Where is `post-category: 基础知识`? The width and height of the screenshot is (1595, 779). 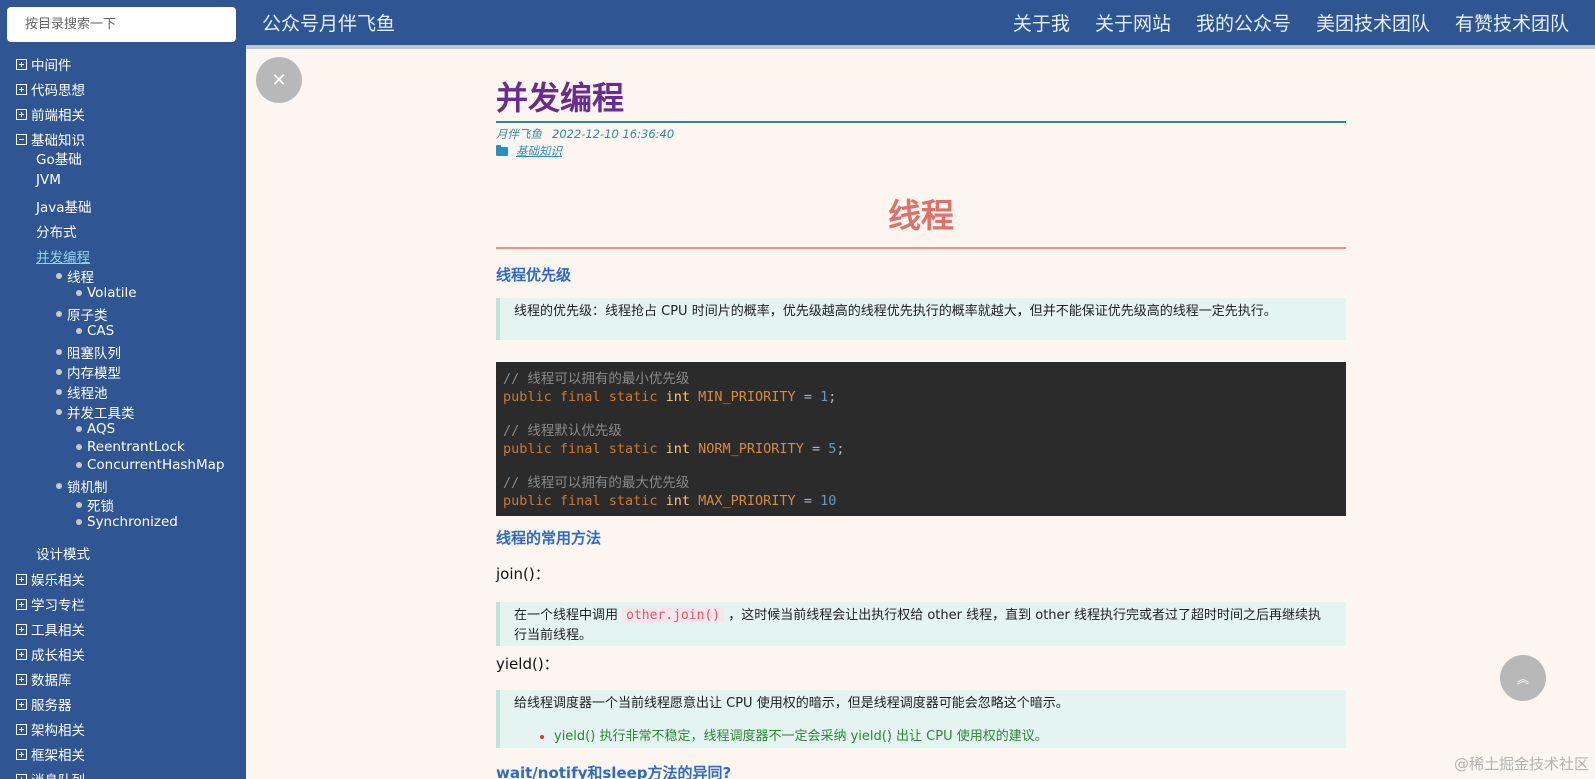
post-category: 基础知识 is located at coordinates (529, 151).